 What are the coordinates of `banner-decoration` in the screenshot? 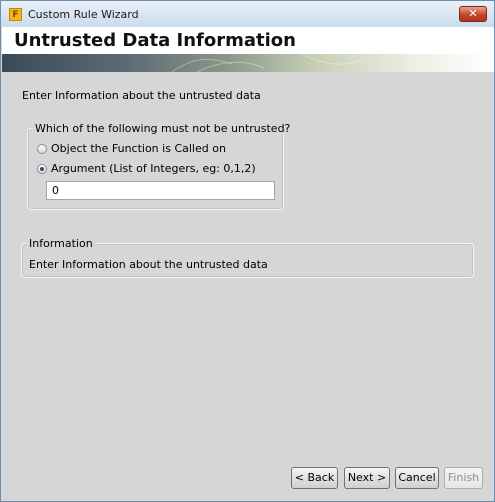 It's located at (248, 63).